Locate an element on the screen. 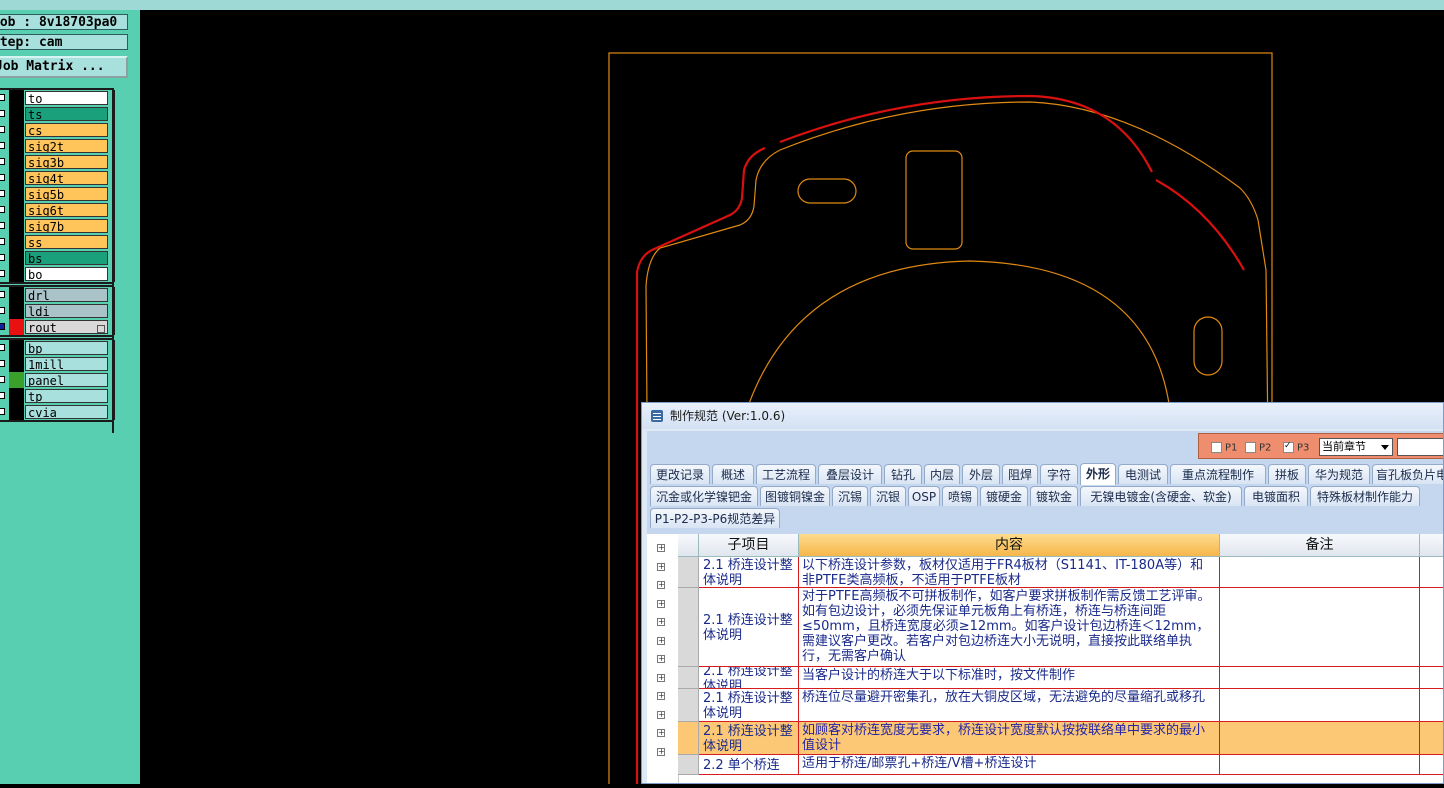  layer-row-bp: bp is located at coordinates (56, 348).